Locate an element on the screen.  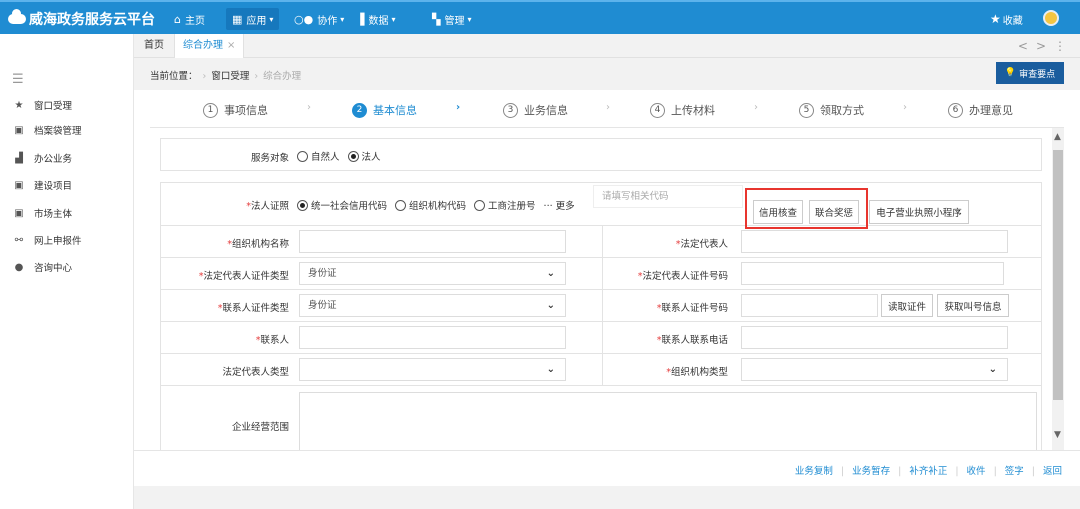
sidebar-item-window-accept: ★ 窗口受理 is located at coordinates (43, 105).